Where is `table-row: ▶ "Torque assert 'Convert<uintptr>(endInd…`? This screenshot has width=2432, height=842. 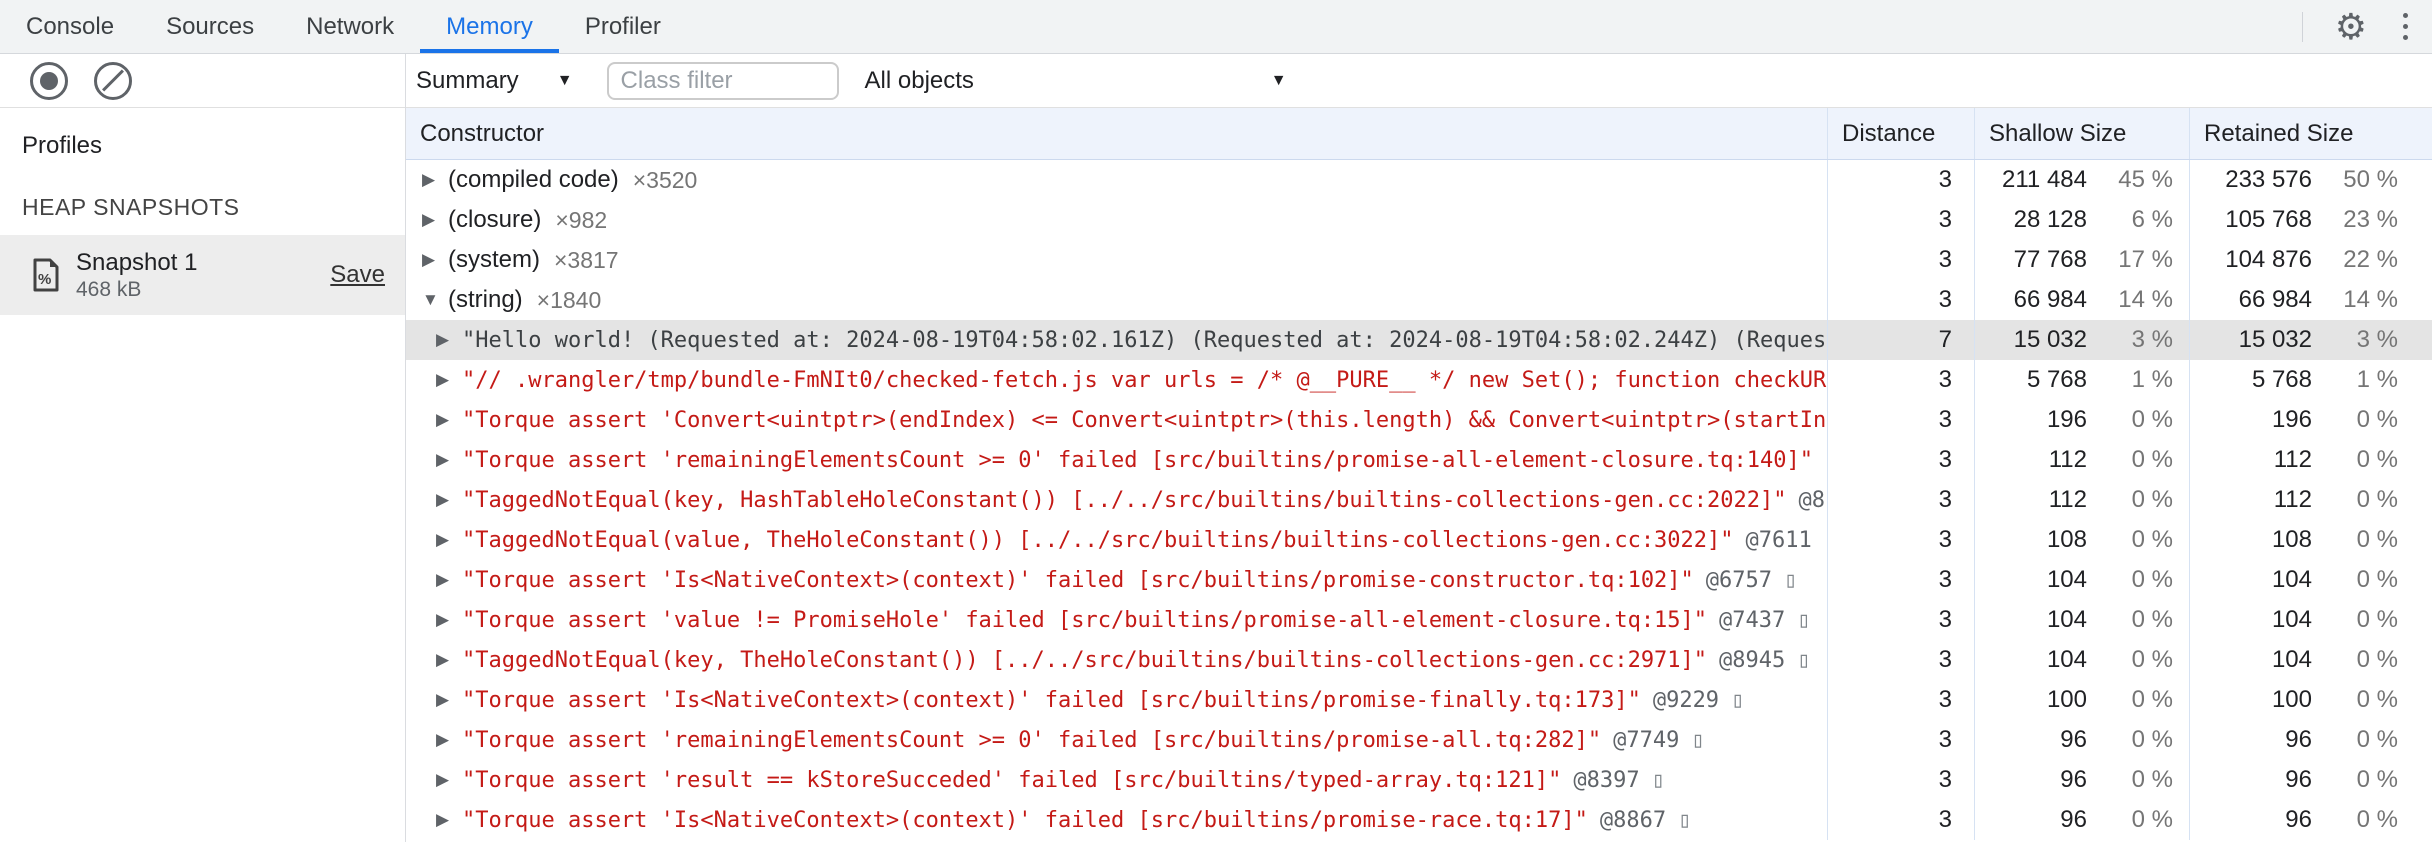
table-row: ▶ "Torque assert 'Convert<uintptr>(endInd… is located at coordinates (1419, 420).